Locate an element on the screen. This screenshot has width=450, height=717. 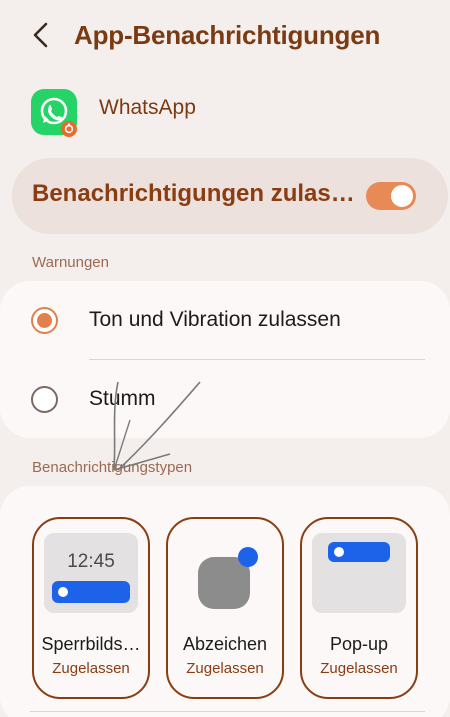
type-popup: Pop-up Zugelassen is located at coordinates (359, 608).